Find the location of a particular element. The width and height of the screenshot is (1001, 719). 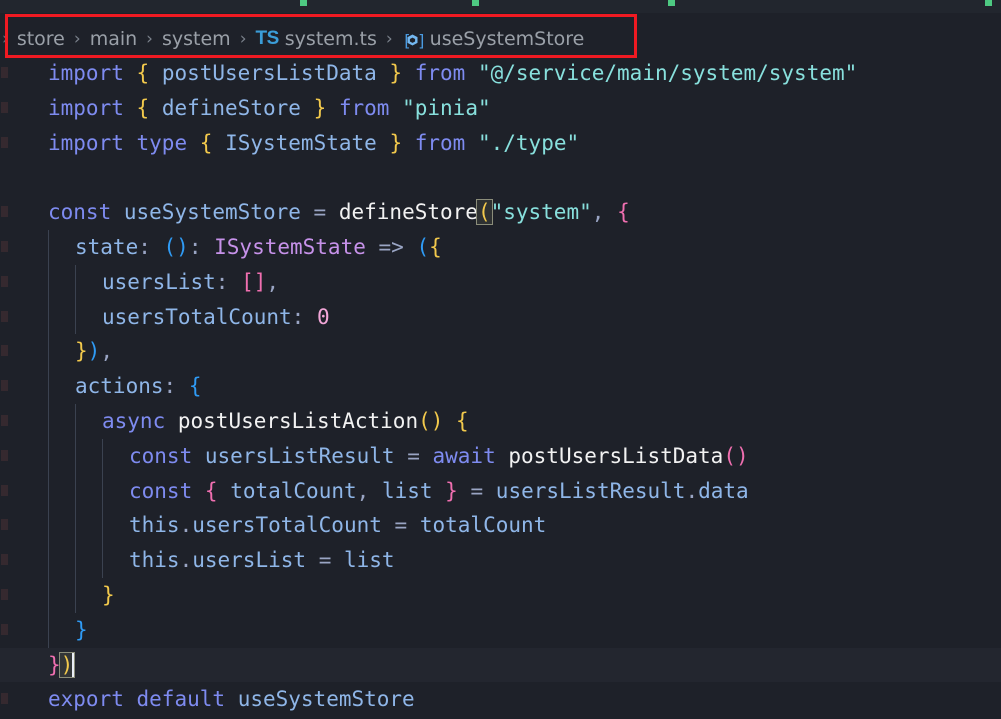

typescript-file-icon: TS is located at coordinates (267, 38).